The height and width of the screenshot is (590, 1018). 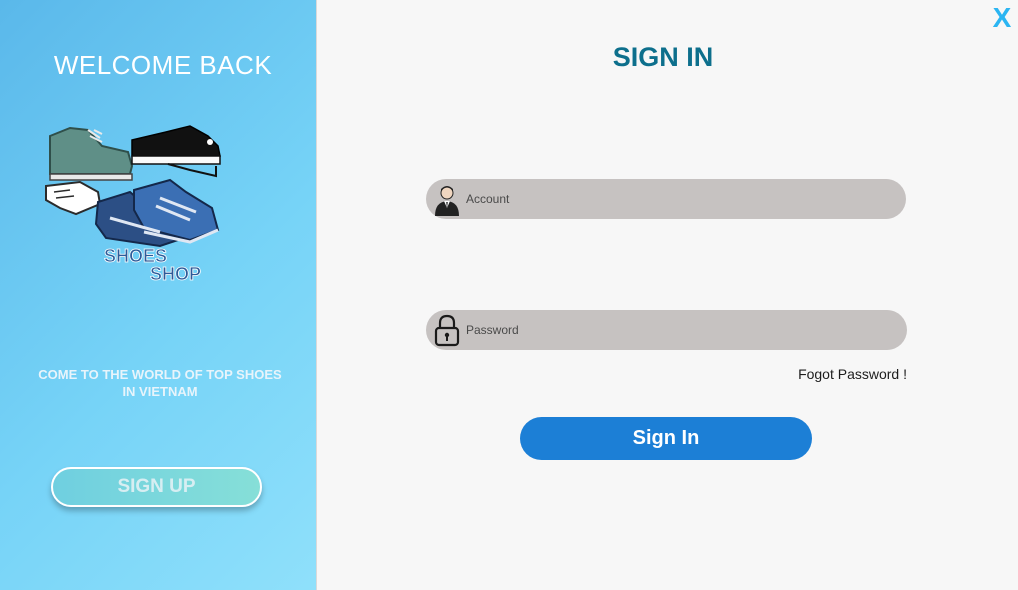 I want to click on logo-text-shoes: SHOES, so click(x=135, y=256).